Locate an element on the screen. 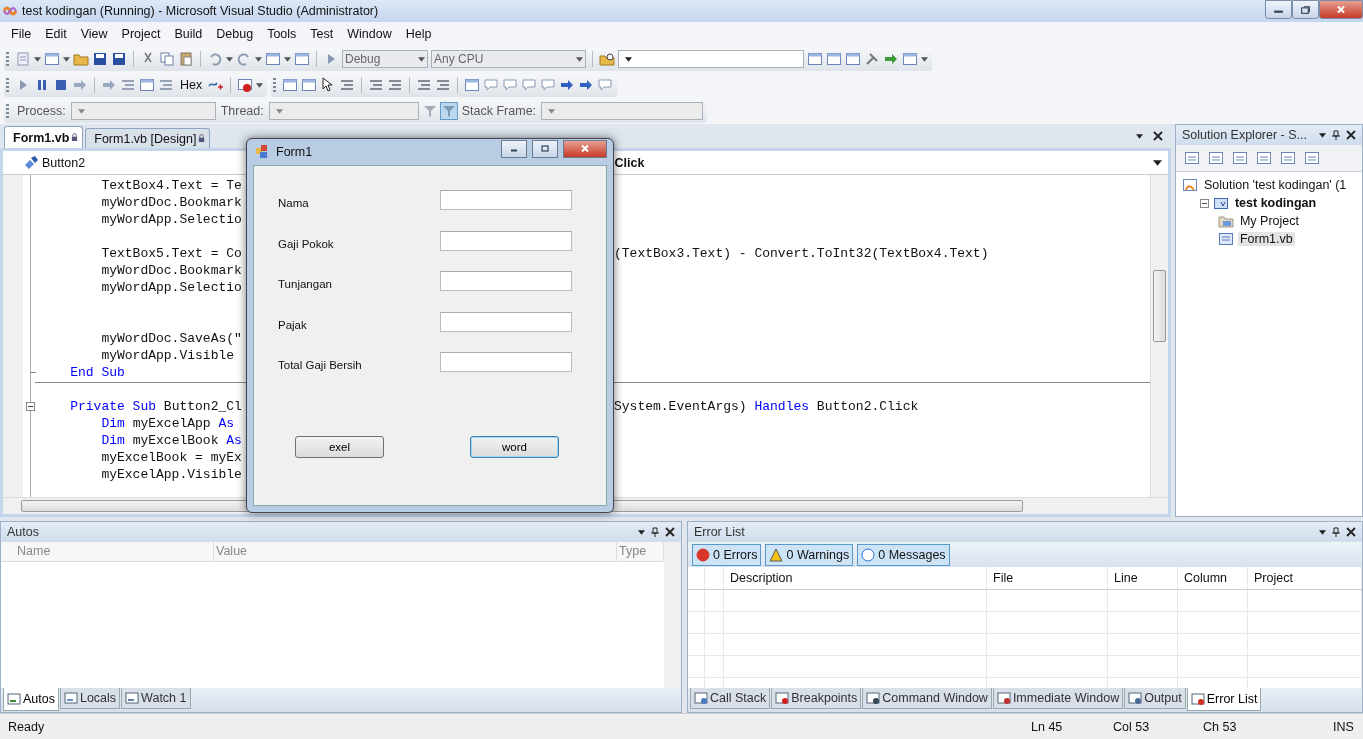  code-text: Dim myExcelApp As is located at coordinates (167, 423).